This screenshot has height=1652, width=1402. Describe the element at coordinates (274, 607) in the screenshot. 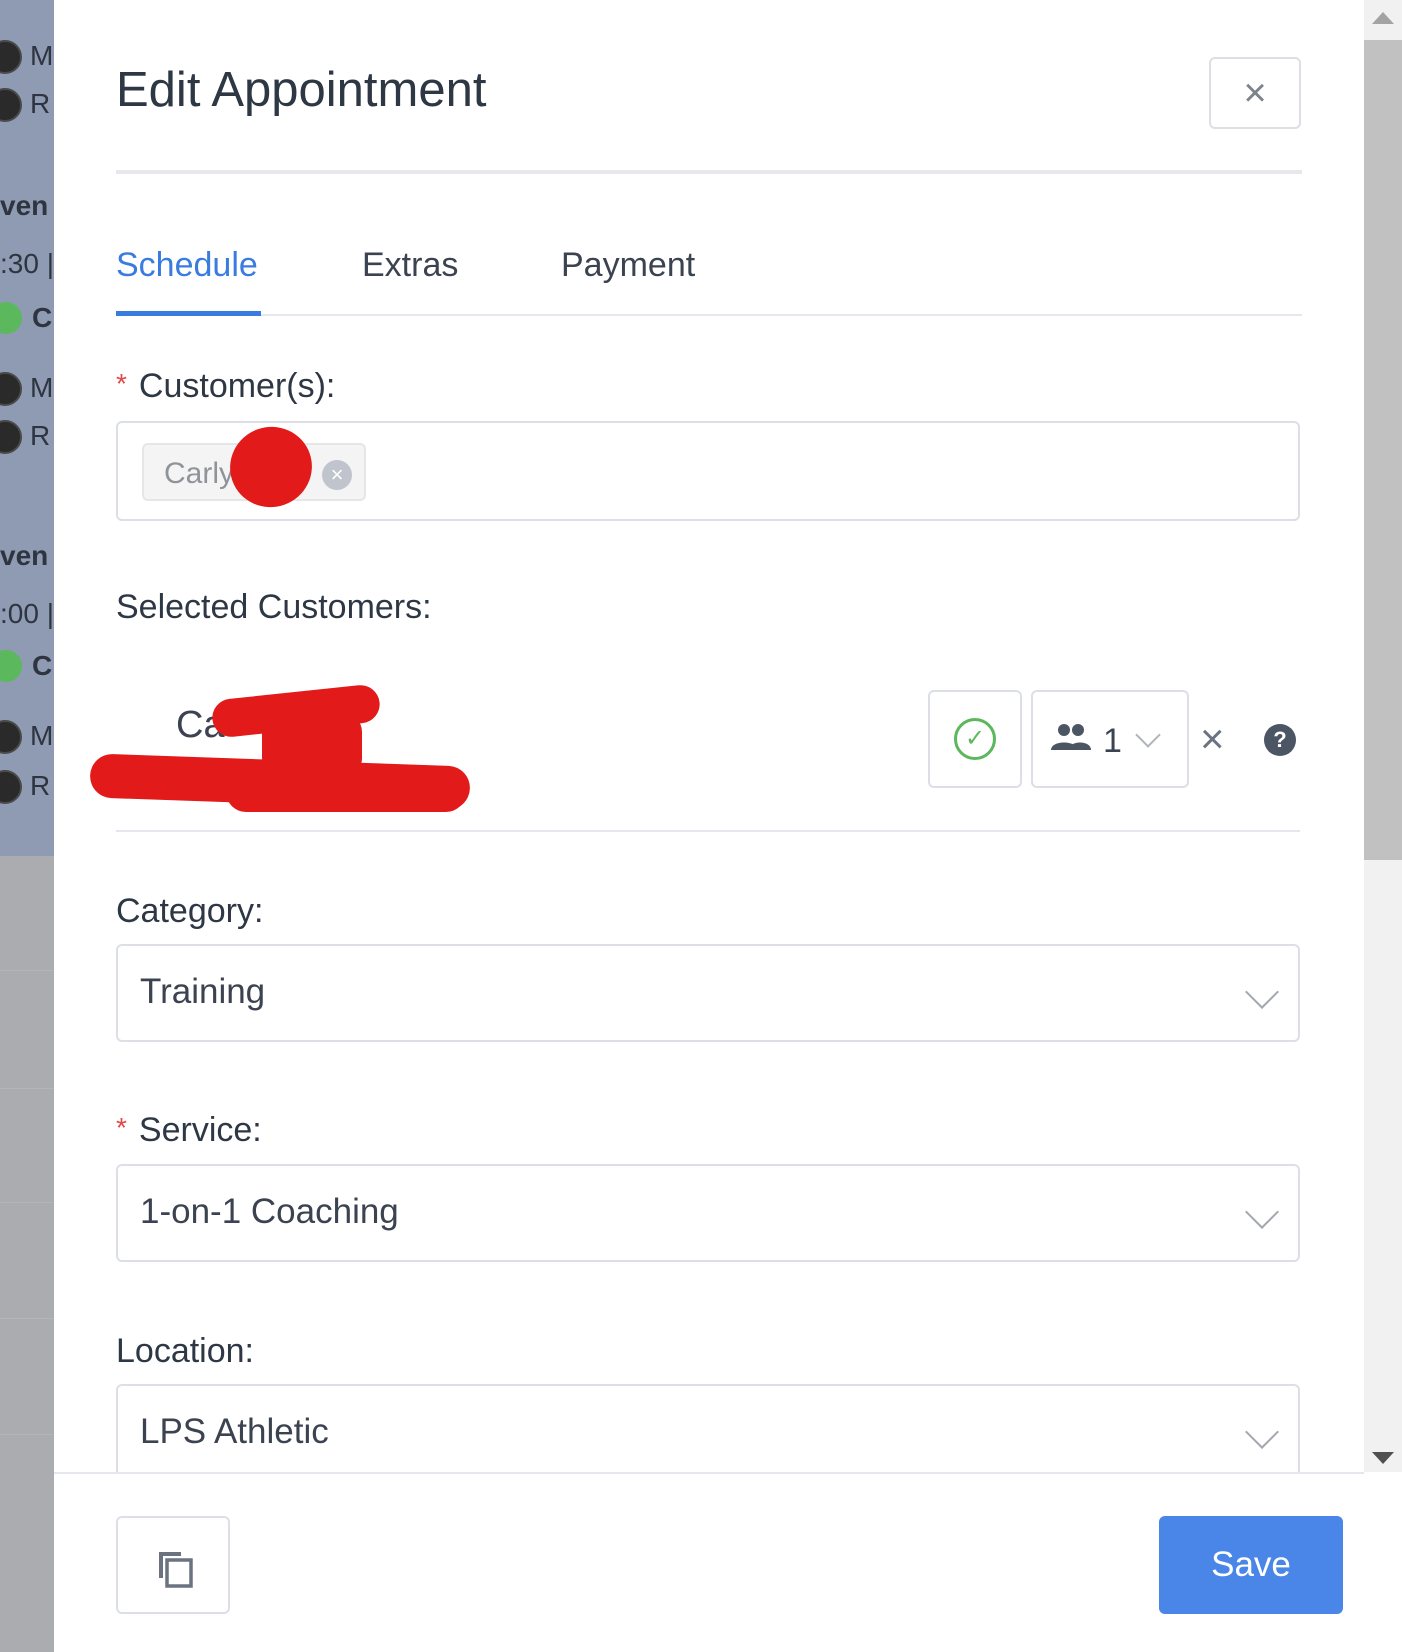

I see `selected-customers-label: Selected Customers:` at that location.